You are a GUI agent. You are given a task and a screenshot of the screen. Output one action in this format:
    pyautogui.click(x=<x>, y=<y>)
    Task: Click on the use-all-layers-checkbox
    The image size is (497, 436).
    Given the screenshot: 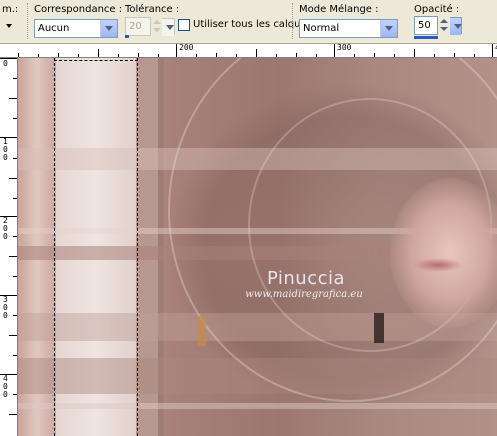 What is the action you would take?
    pyautogui.click(x=184, y=25)
    